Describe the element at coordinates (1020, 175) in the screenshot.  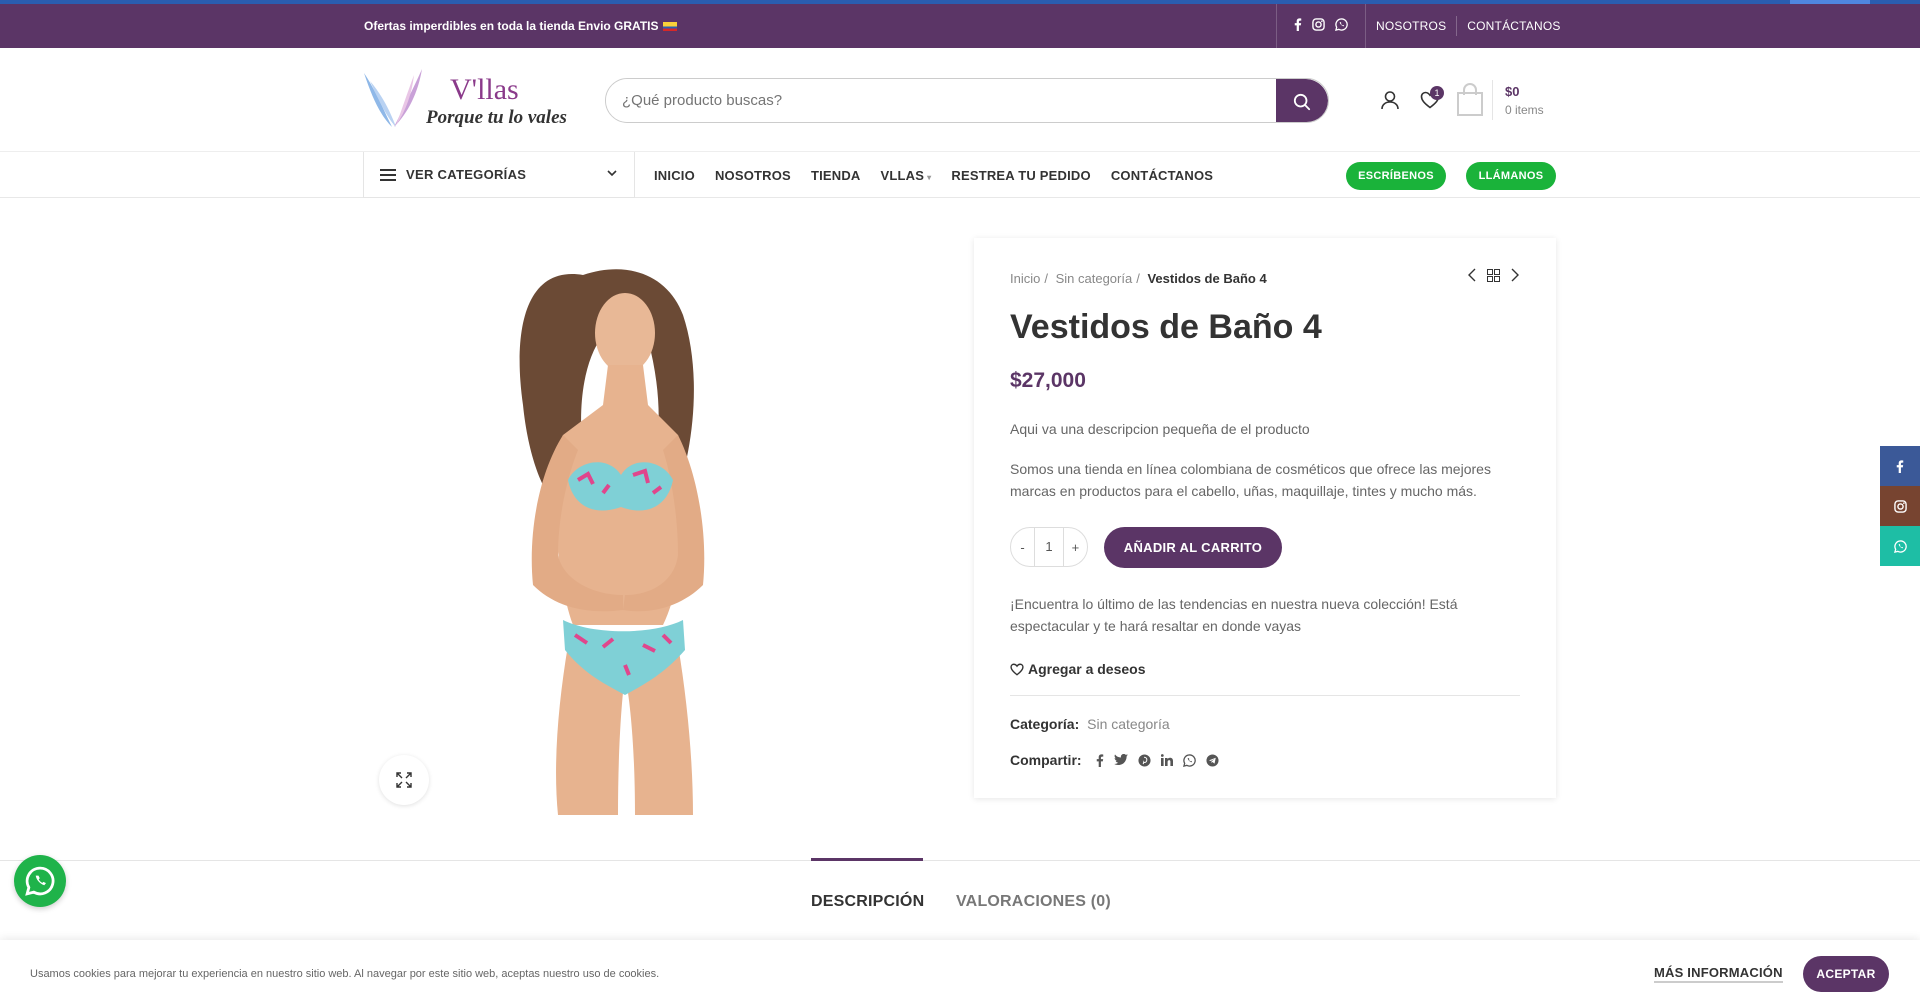
I see `menu-item-restrea-pedido: RESTREA TU PEDIDO` at that location.